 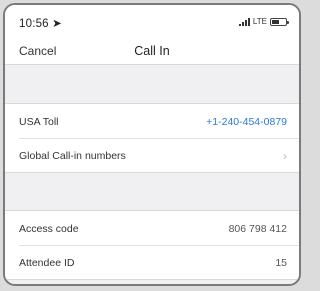 What do you see at coordinates (281, 263) in the screenshot?
I see `attendee-id-value: 15` at bounding box center [281, 263].